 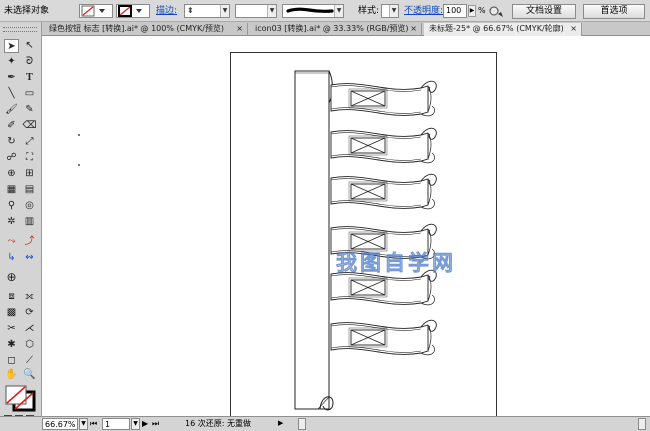 What do you see at coordinates (29, 345) in the screenshot?
I see `polygon-tool-icon: ⬡` at bounding box center [29, 345].